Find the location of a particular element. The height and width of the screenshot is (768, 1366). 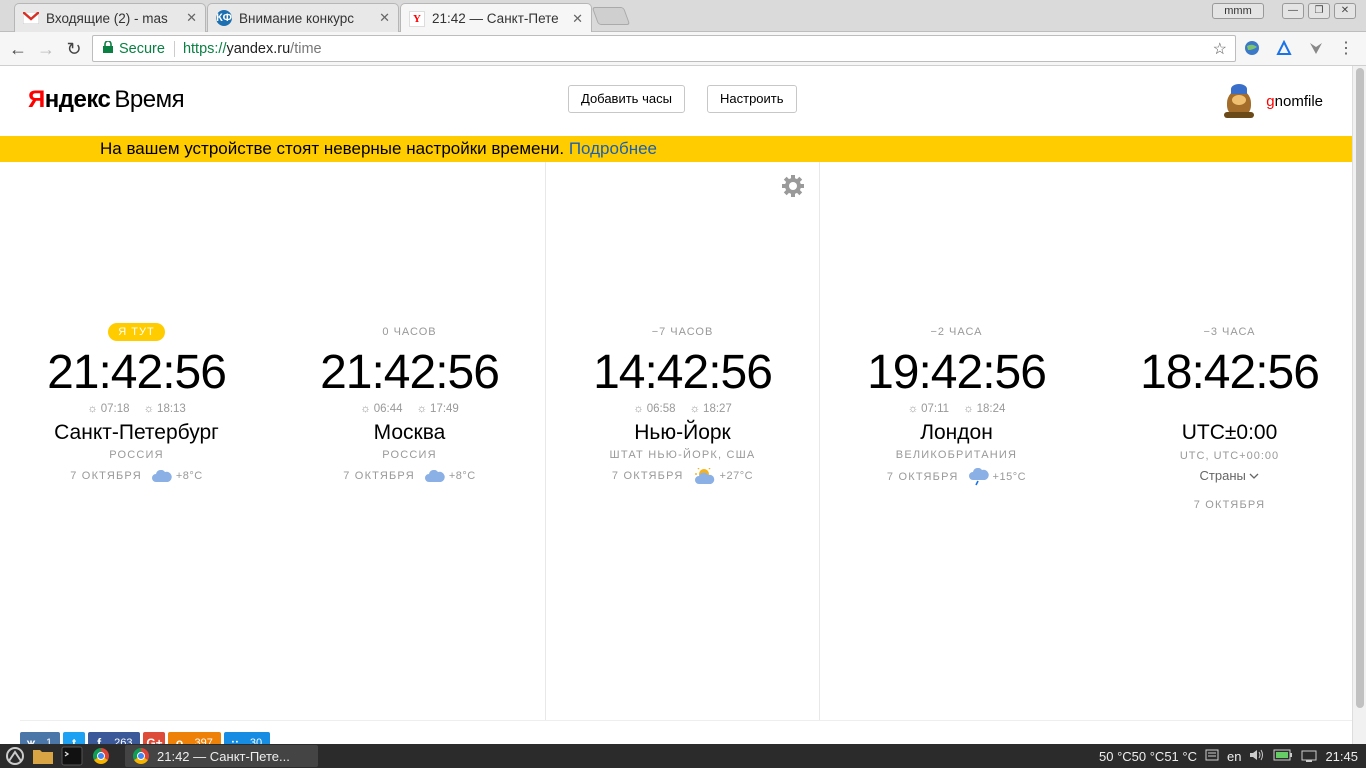

temperature: +15°C is located at coordinates (1009, 477).